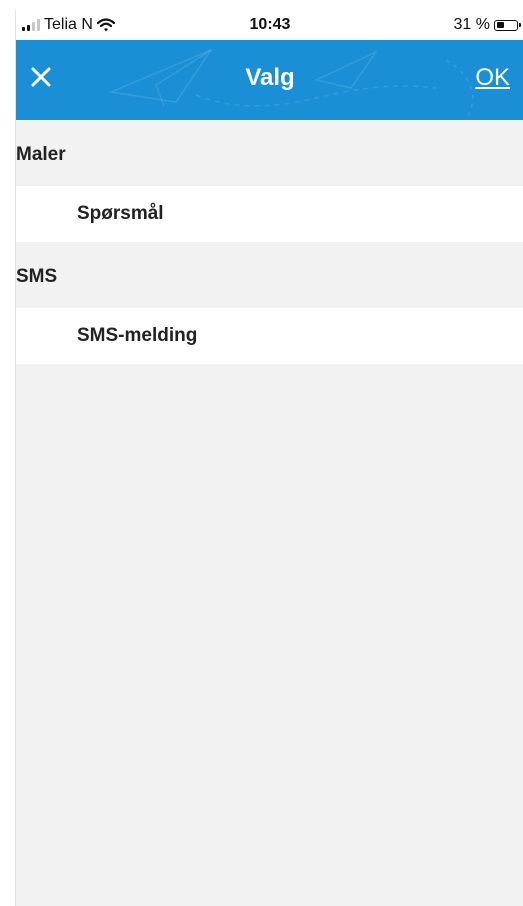 This screenshot has height=906, width=523. I want to click on list-item-label: SMS-melding, so click(137, 335).